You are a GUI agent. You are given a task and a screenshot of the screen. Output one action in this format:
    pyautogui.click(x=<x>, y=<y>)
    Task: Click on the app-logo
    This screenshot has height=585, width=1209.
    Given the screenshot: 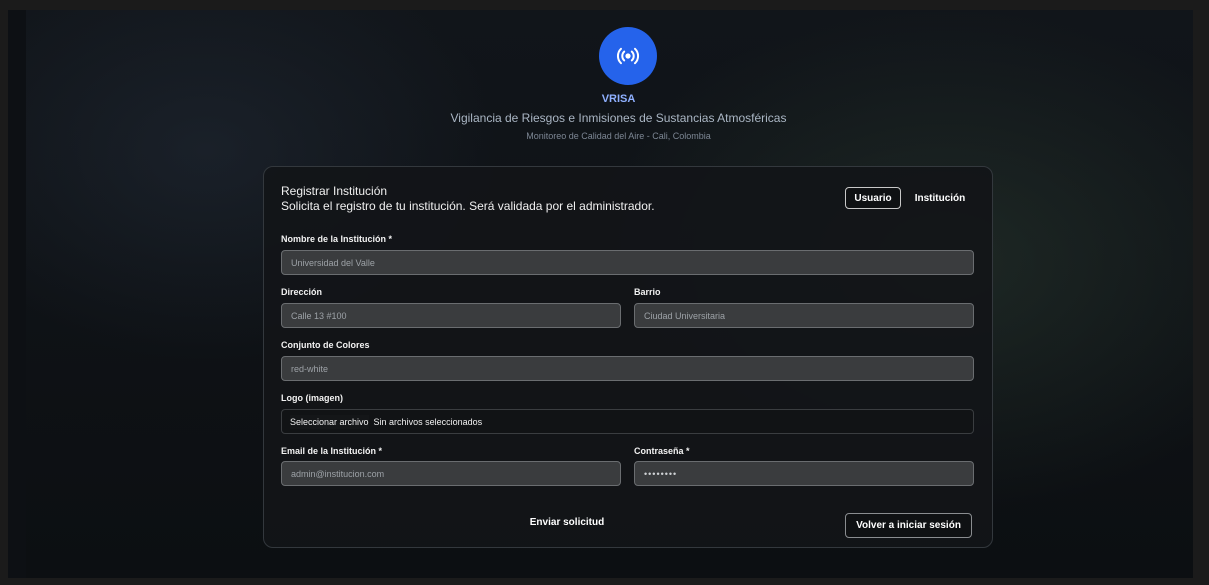 What is the action you would take?
    pyautogui.click(x=628, y=56)
    